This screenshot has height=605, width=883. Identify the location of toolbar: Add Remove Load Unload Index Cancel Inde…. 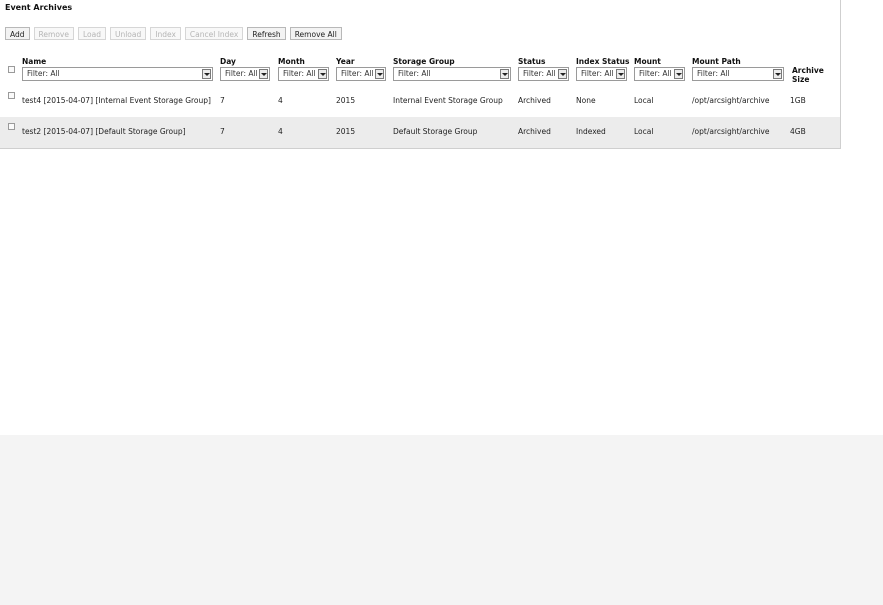
(175, 33).